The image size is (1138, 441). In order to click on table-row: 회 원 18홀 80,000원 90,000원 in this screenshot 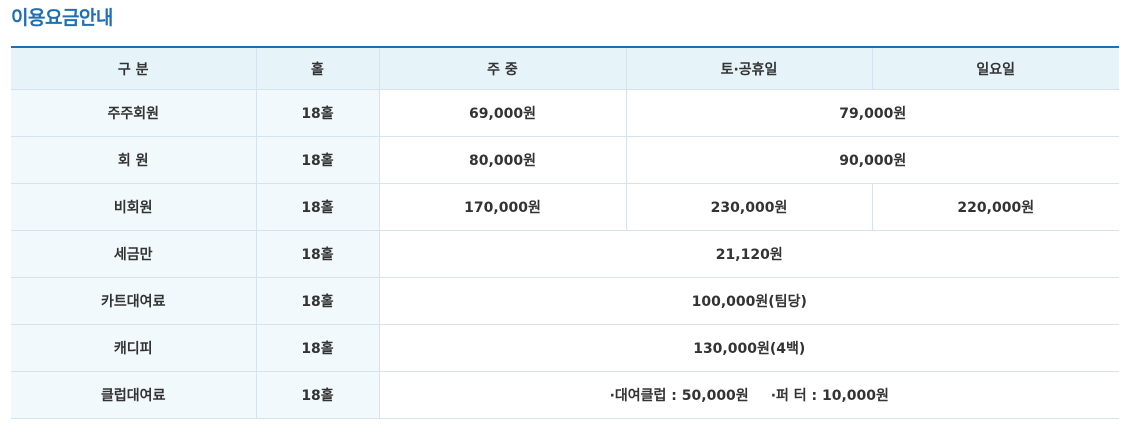, I will do `click(565, 160)`.